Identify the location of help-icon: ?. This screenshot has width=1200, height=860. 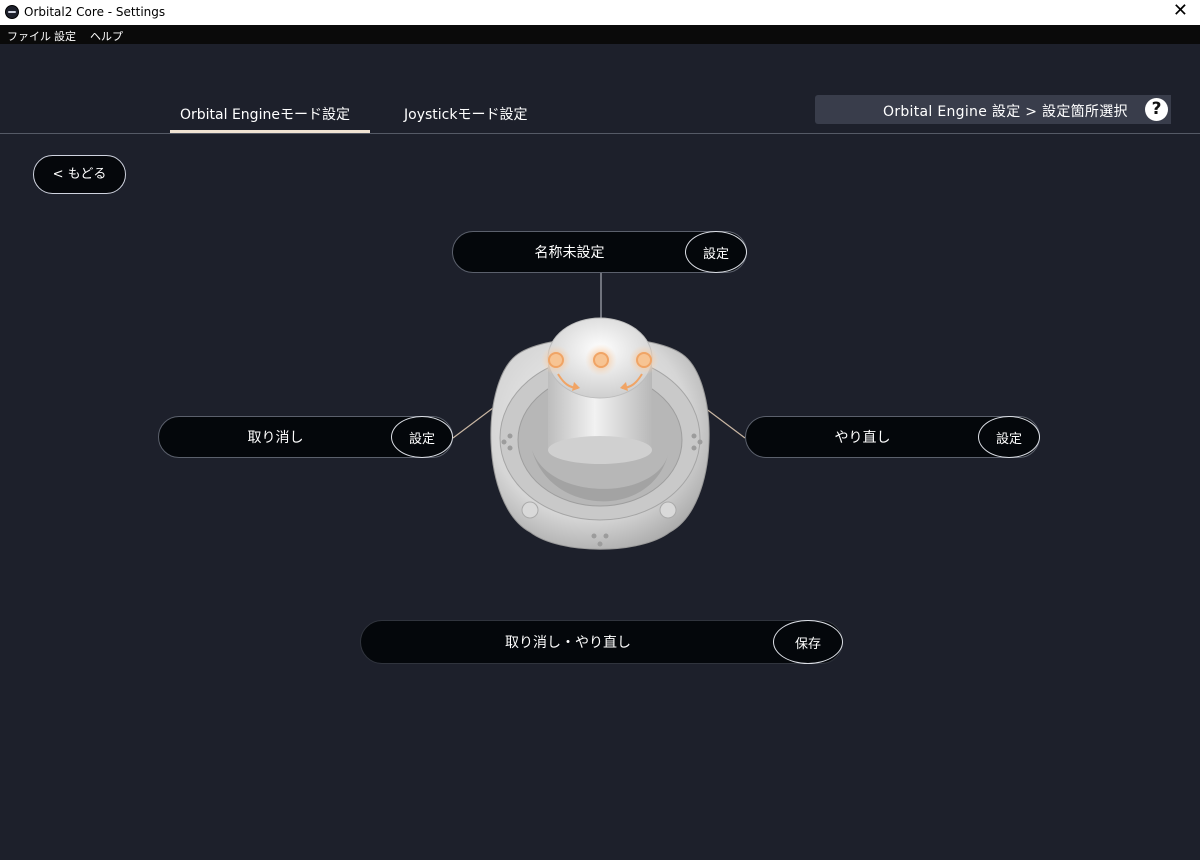
(1156, 109).